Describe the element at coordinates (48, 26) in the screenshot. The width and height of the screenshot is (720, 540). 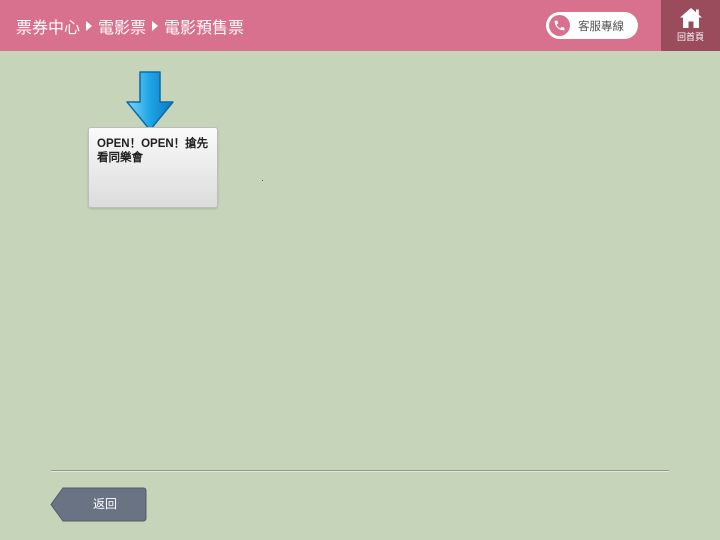
I see `breadcrumb-item-ticket-center: 票券中心` at that location.